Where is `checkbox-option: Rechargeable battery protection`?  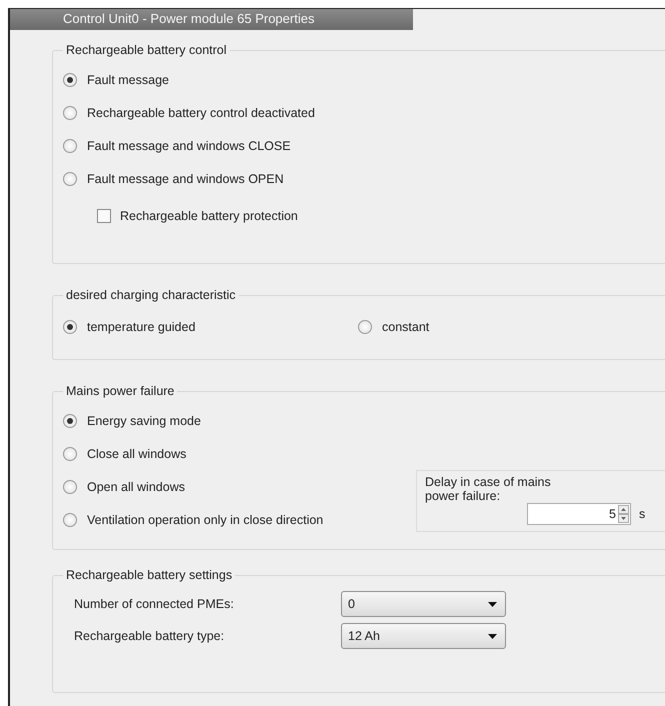
checkbox-option: Rechargeable battery protection is located at coordinates (197, 216).